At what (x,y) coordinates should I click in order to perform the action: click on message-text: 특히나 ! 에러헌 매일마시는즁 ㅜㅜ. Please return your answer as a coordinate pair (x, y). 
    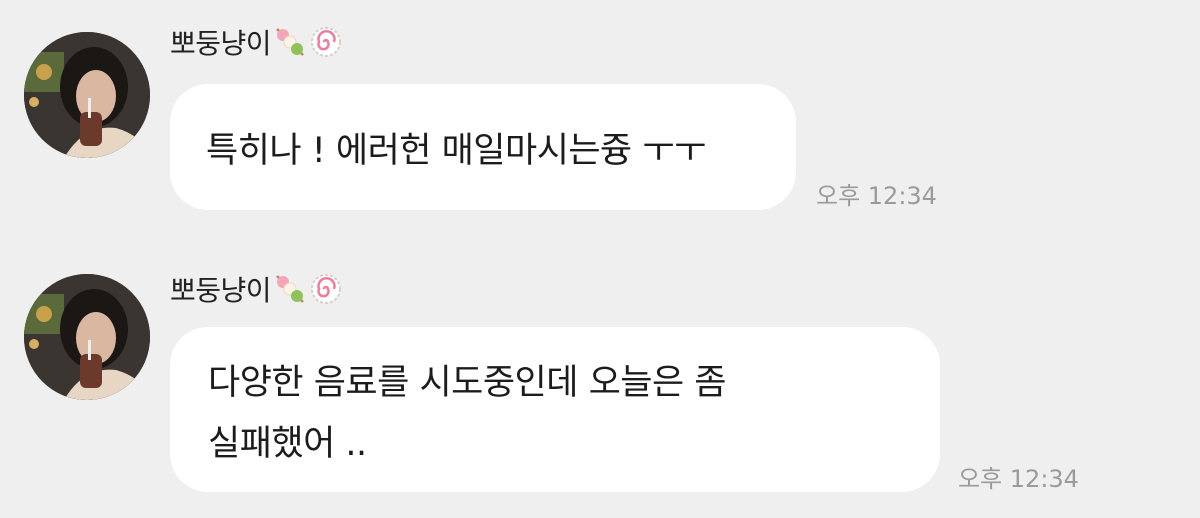
    Looking at the image, I should click on (456, 150).